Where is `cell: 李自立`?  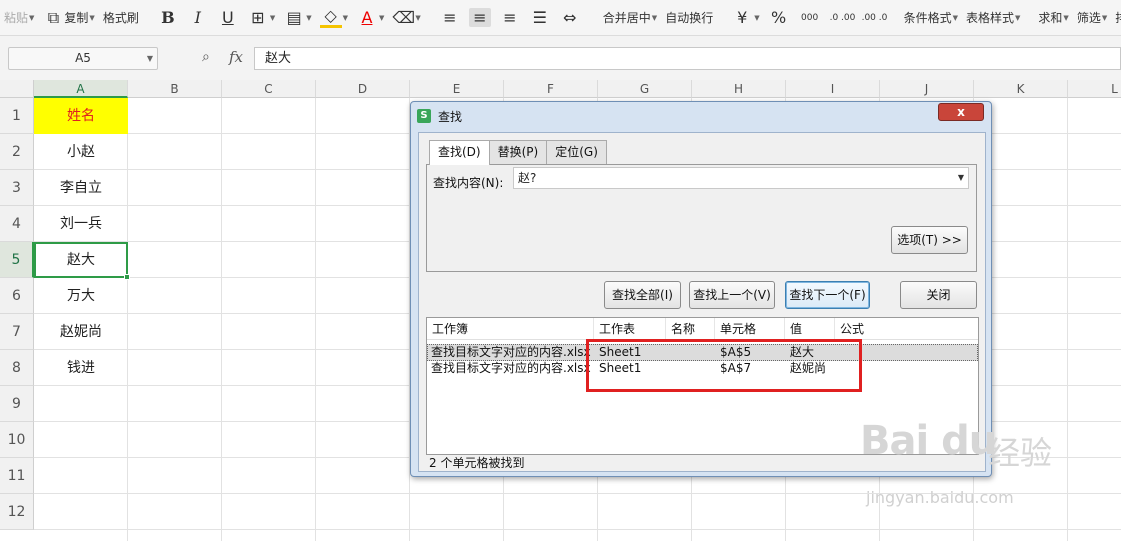
cell: 李自立 is located at coordinates (81, 188).